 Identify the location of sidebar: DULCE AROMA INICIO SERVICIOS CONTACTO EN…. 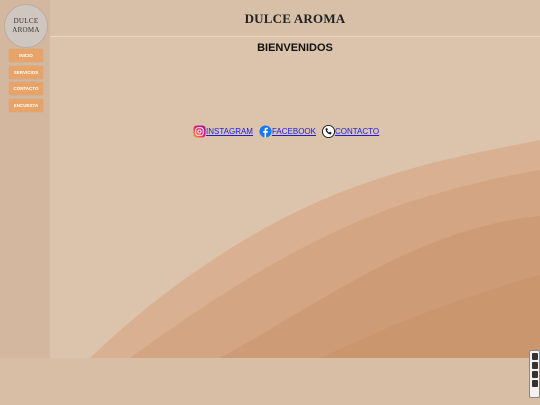
(25, 202).